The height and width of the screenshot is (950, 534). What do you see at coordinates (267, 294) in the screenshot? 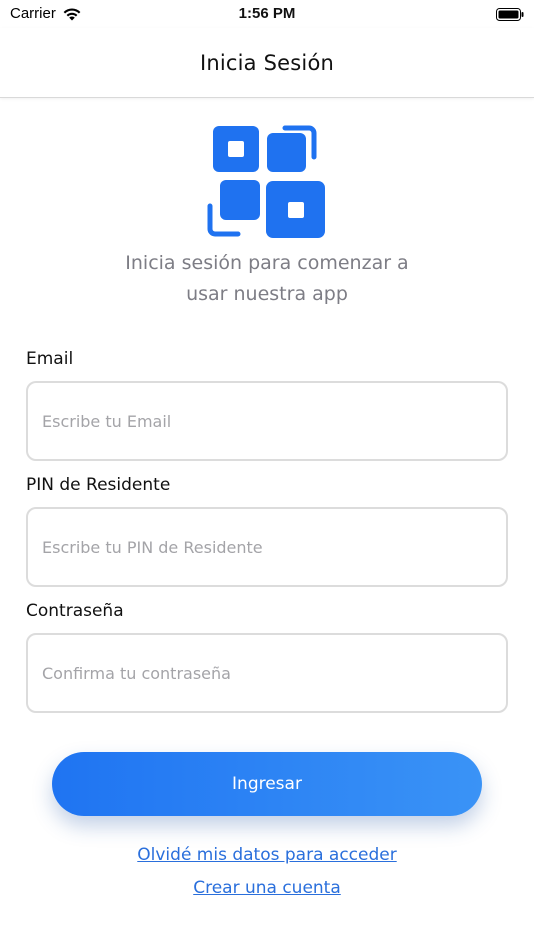
I see `intro-line-2: usar nuestra app` at bounding box center [267, 294].